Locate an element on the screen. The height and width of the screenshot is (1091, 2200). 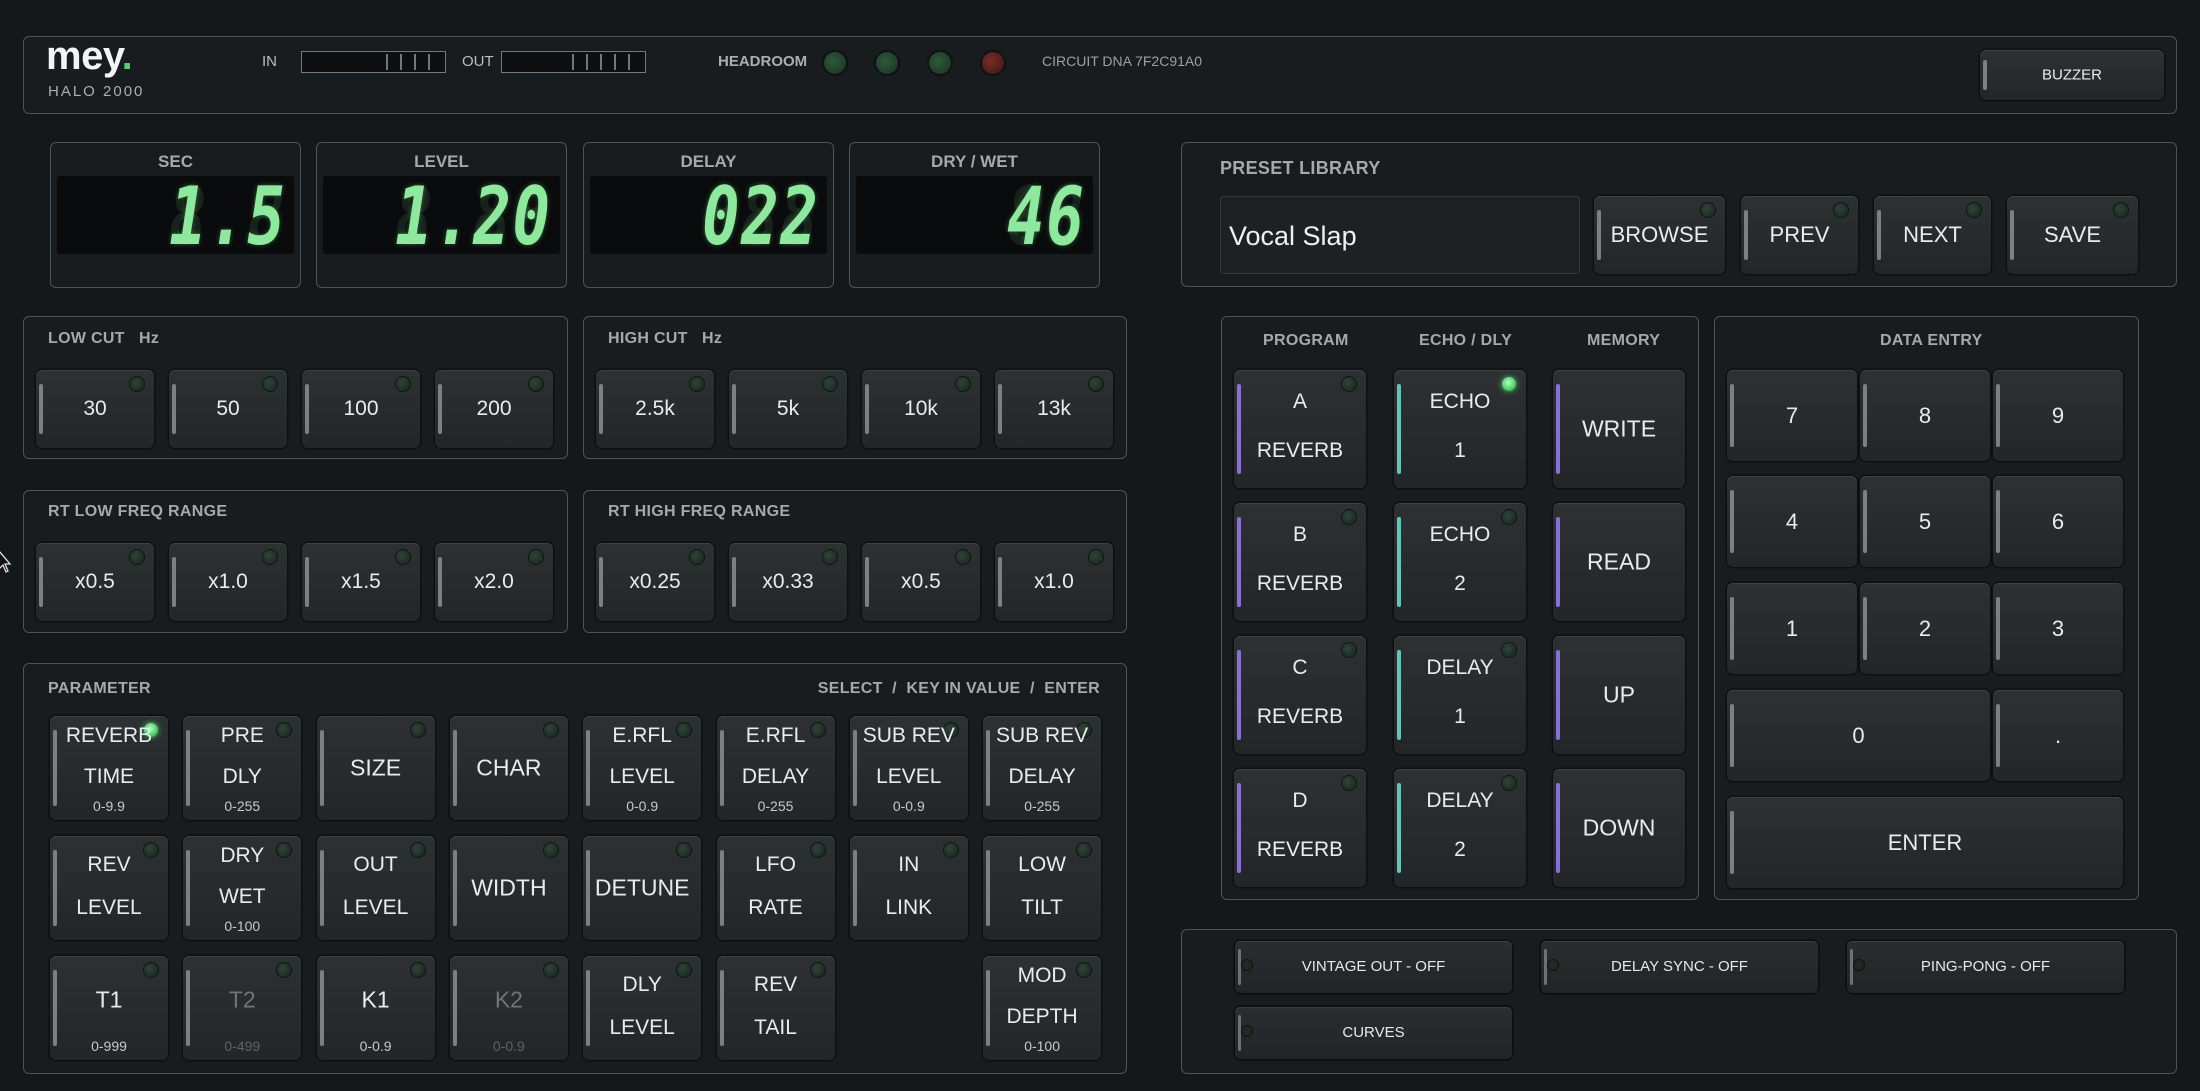
curves-label: CURVES is located at coordinates (1373, 1032).